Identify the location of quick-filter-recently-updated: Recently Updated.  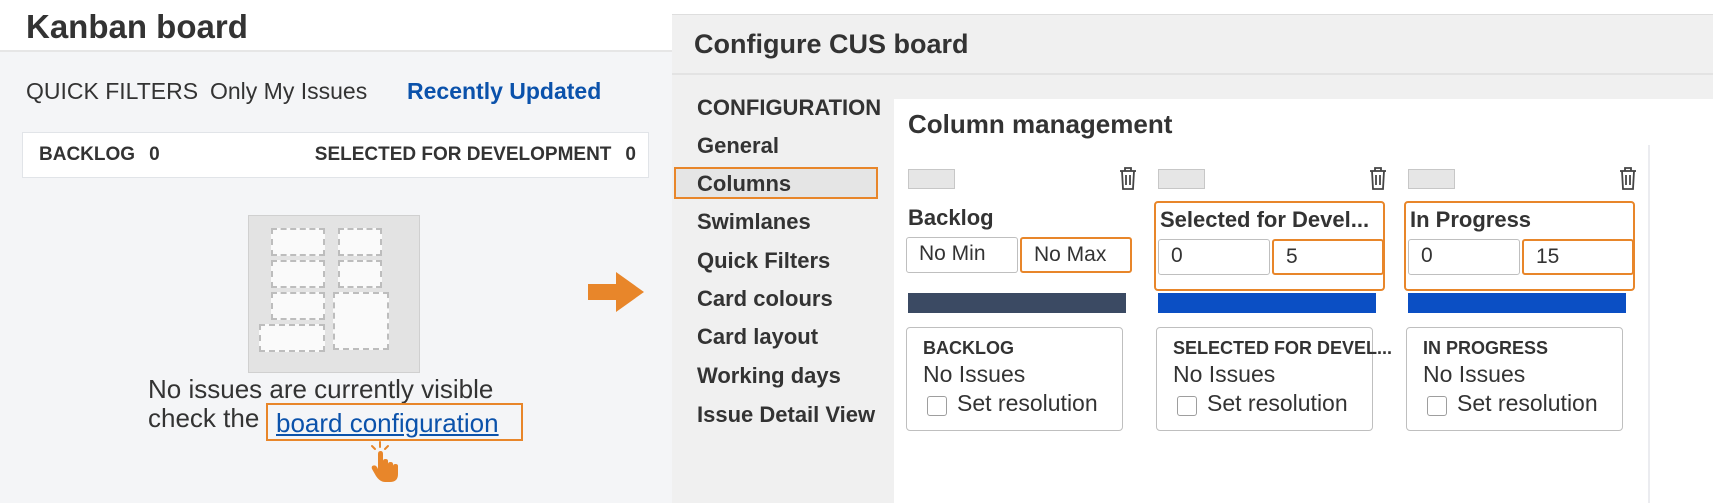
(504, 91).